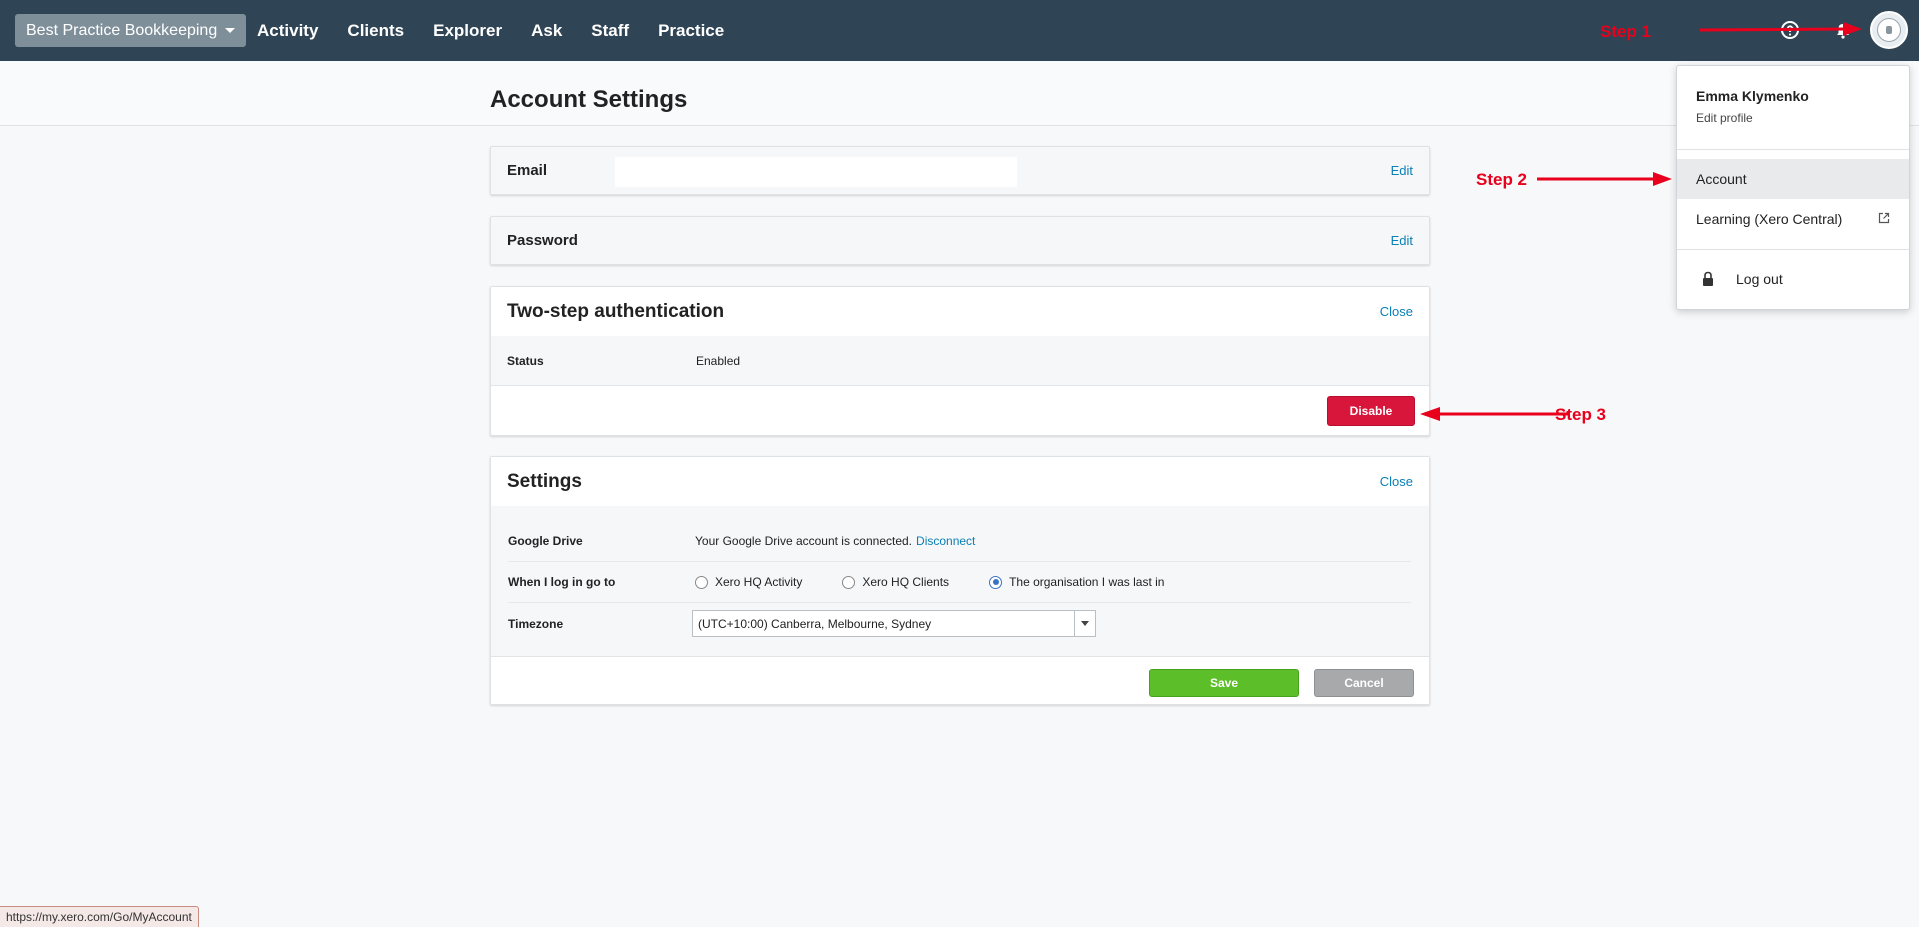  What do you see at coordinates (1604, 179) in the screenshot?
I see `step2-arrow` at bounding box center [1604, 179].